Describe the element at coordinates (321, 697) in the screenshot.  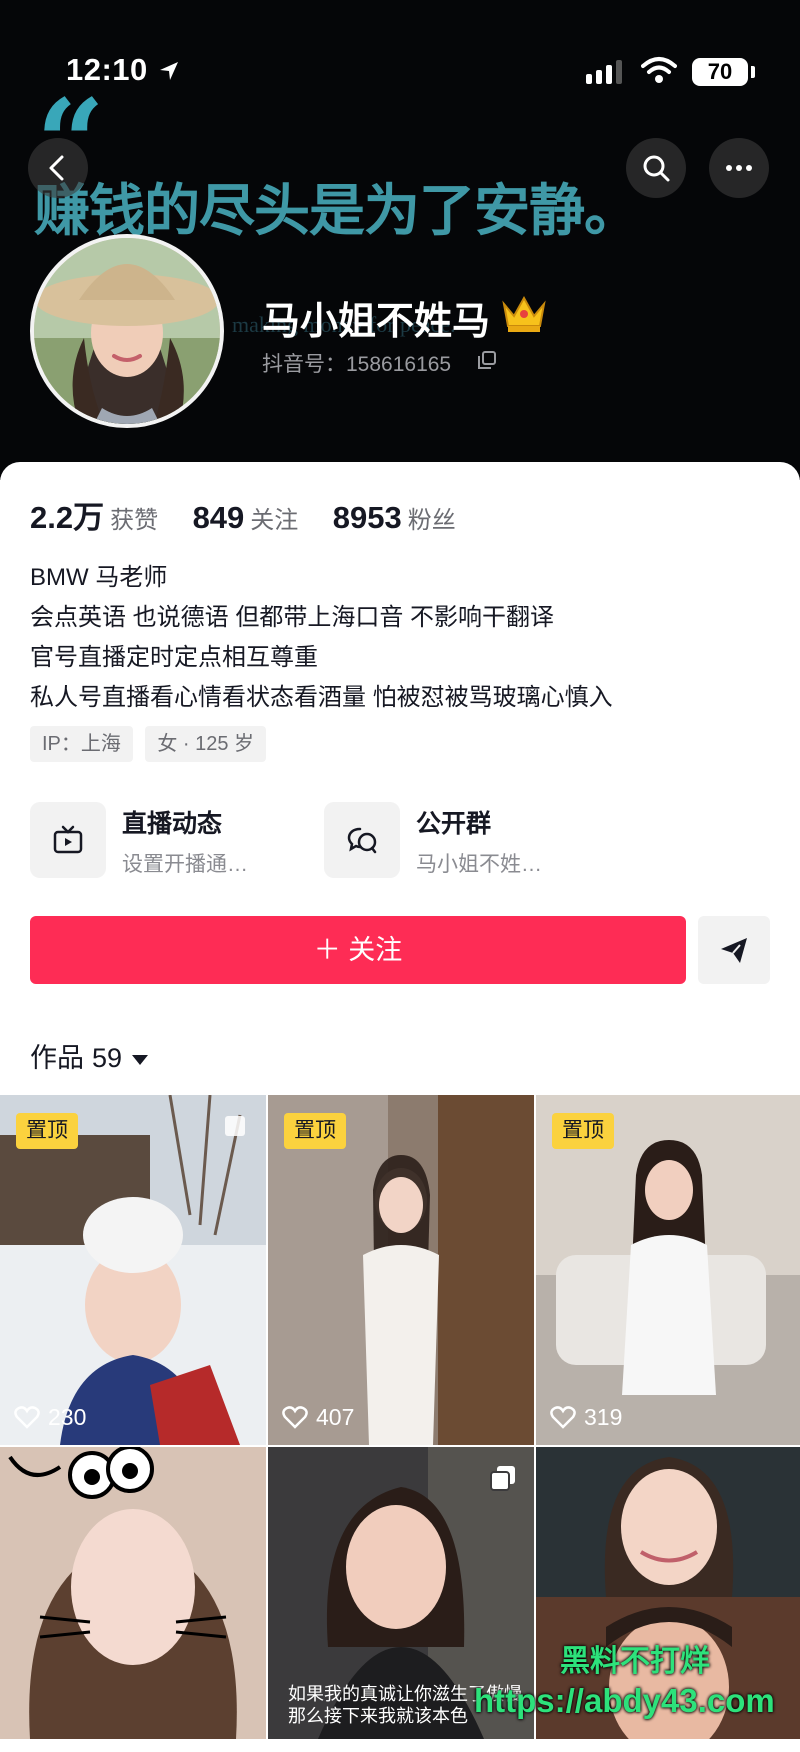
I see `bio-line: 私人号直播看心情看状态看酒量 怕被怼被骂玻璃心慎入` at that location.